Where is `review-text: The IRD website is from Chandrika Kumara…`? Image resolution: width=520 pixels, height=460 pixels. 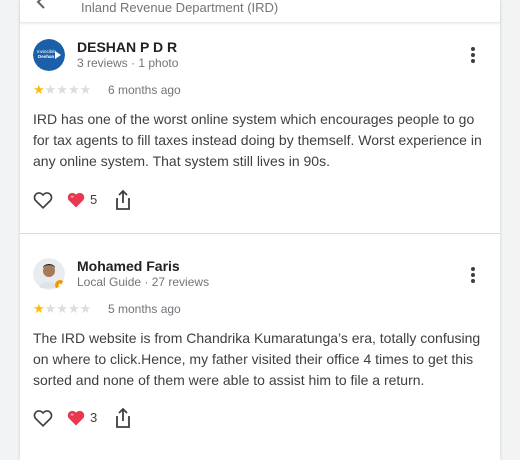 review-text: The IRD website is from Chandrika Kumara… is located at coordinates (257, 359).